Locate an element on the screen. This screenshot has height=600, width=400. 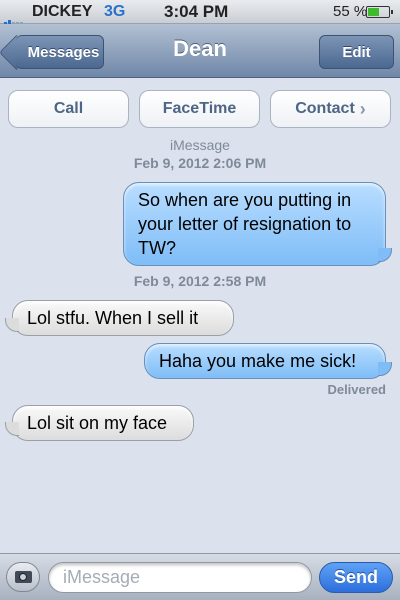
service-label: iMessage is located at coordinates (200, 145).